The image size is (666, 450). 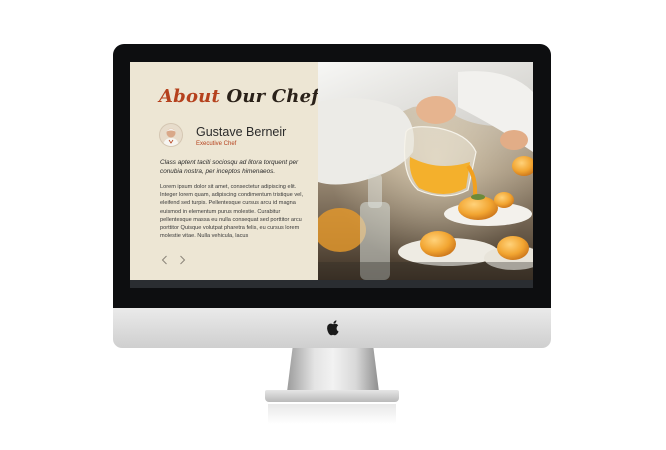 I want to click on chef-portrait-icon, so click(x=171, y=135).